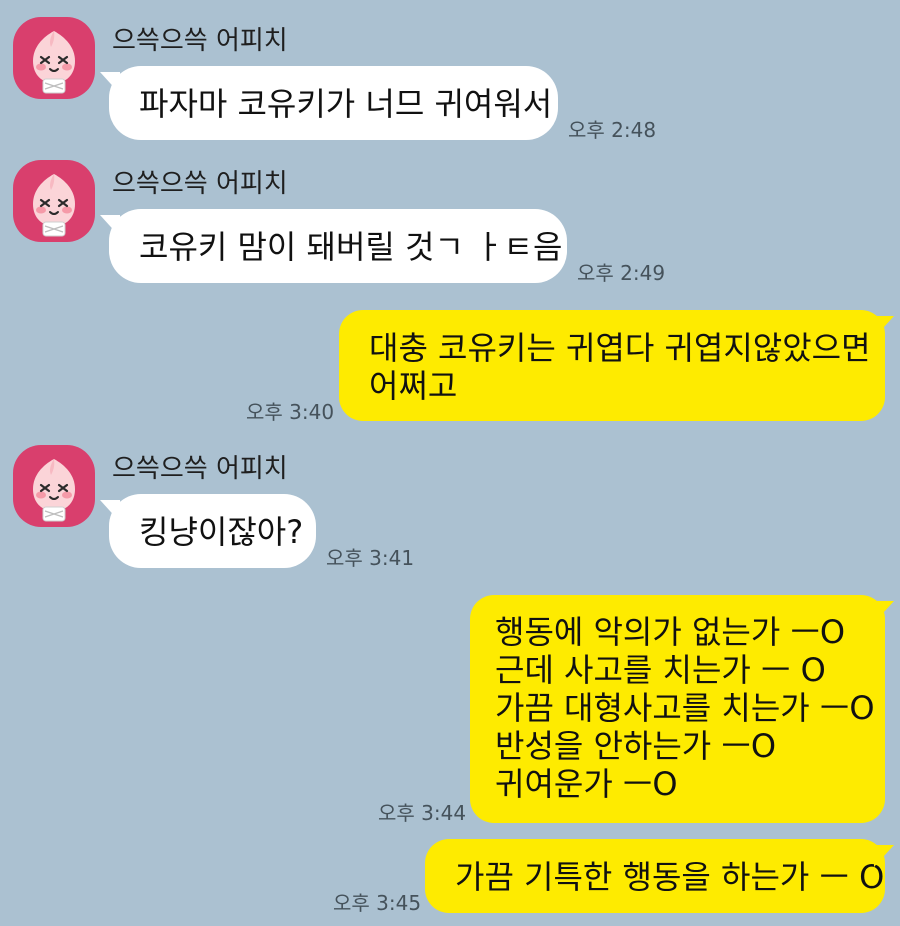 This screenshot has width=900, height=926. I want to click on message-time: 오후 2:48, so click(612, 130).